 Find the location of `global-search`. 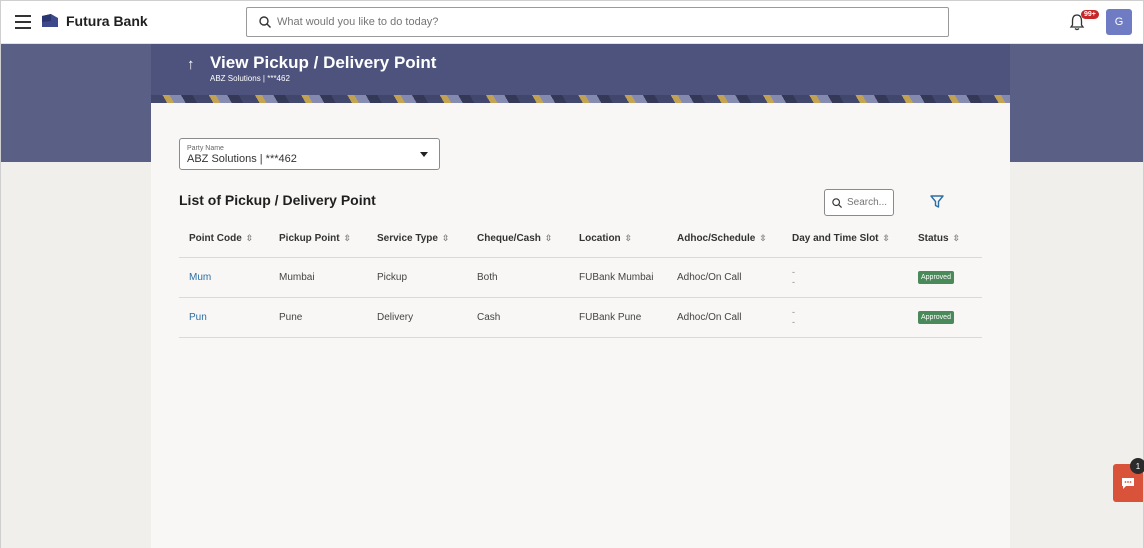

global-search is located at coordinates (597, 22).